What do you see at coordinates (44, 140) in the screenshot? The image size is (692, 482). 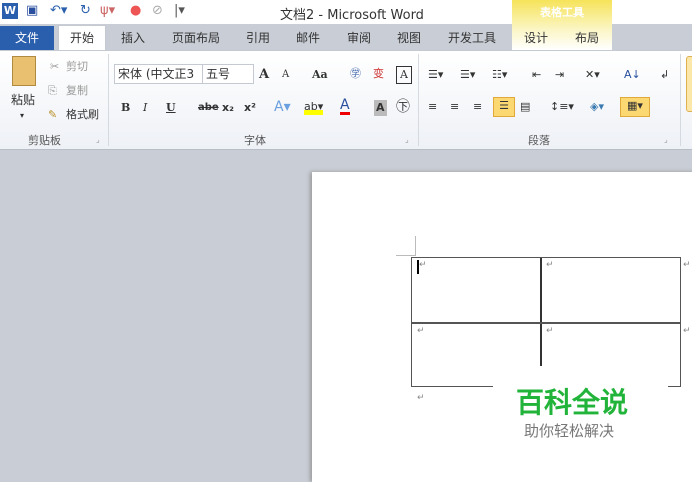 I see `clipboard-group-label: 剪贴板` at bounding box center [44, 140].